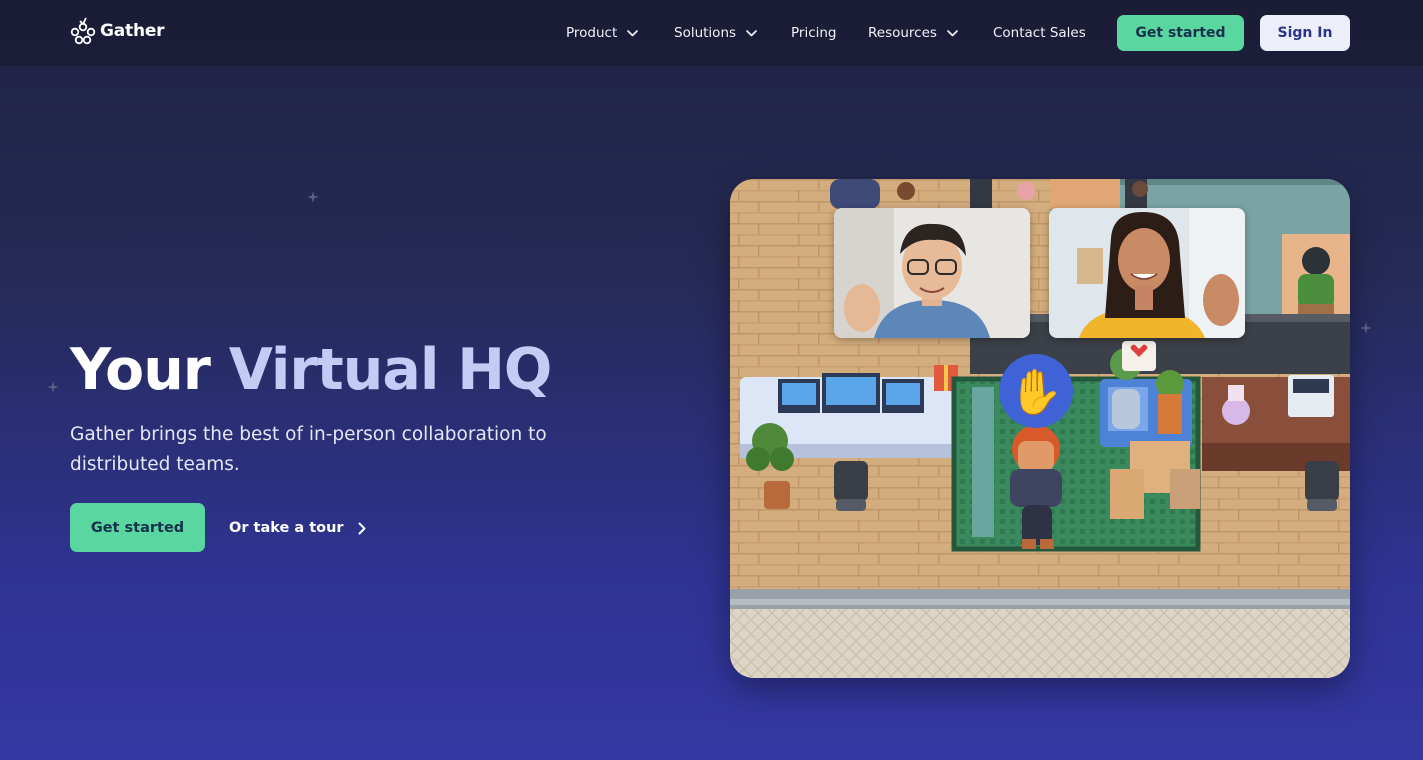 Image resolution: width=1423 pixels, height=760 pixels. I want to click on hero-title: Your Virtual HQ, so click(311, 370).